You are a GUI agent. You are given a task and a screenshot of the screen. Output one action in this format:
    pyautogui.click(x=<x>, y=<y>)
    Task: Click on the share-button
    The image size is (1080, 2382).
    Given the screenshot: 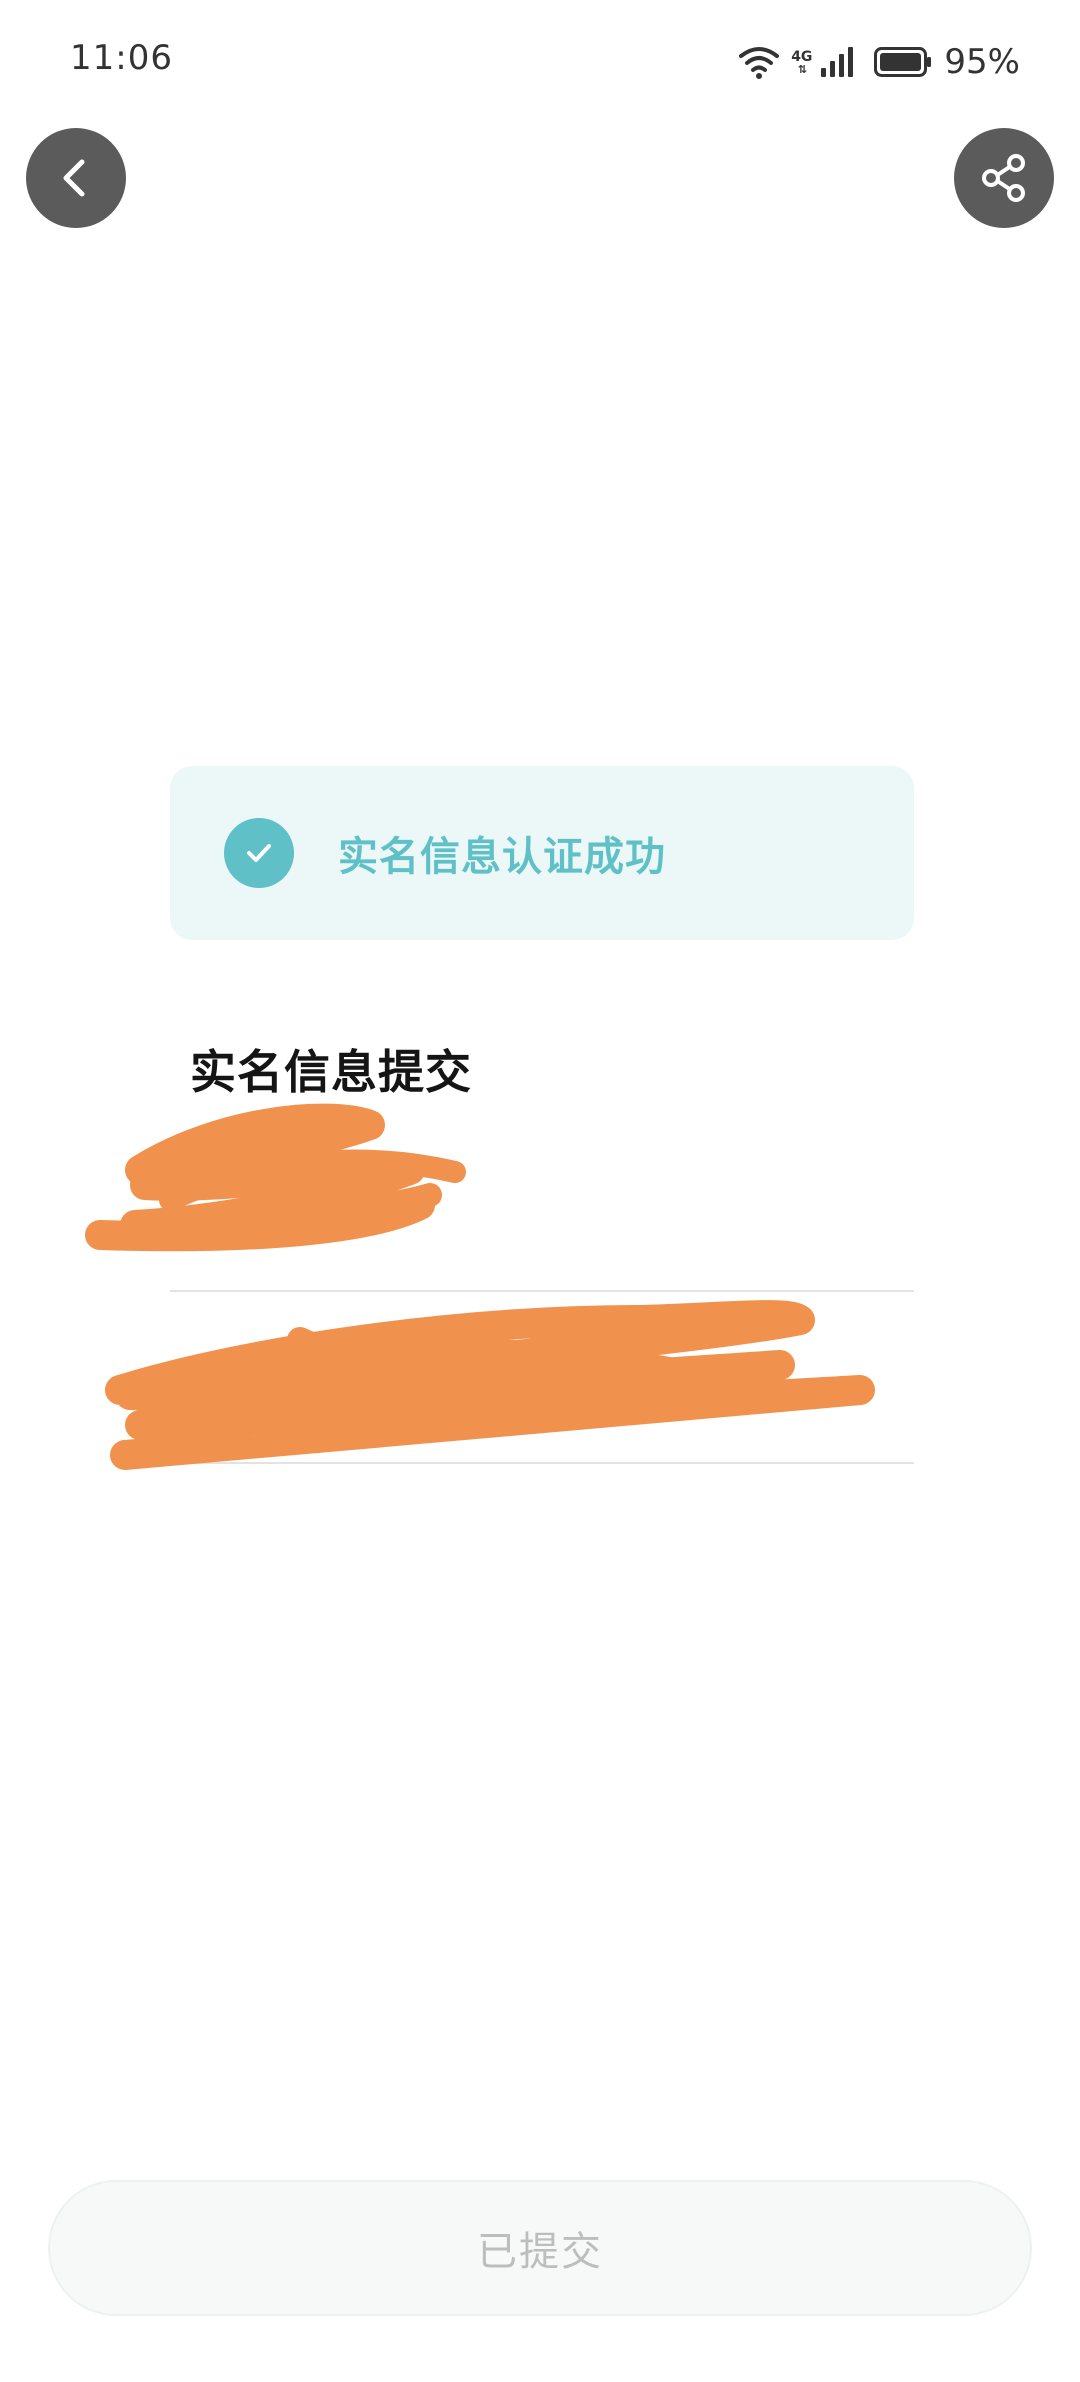 What is the action you would take?
    pyautogui.click(x=1004, y=178)
    